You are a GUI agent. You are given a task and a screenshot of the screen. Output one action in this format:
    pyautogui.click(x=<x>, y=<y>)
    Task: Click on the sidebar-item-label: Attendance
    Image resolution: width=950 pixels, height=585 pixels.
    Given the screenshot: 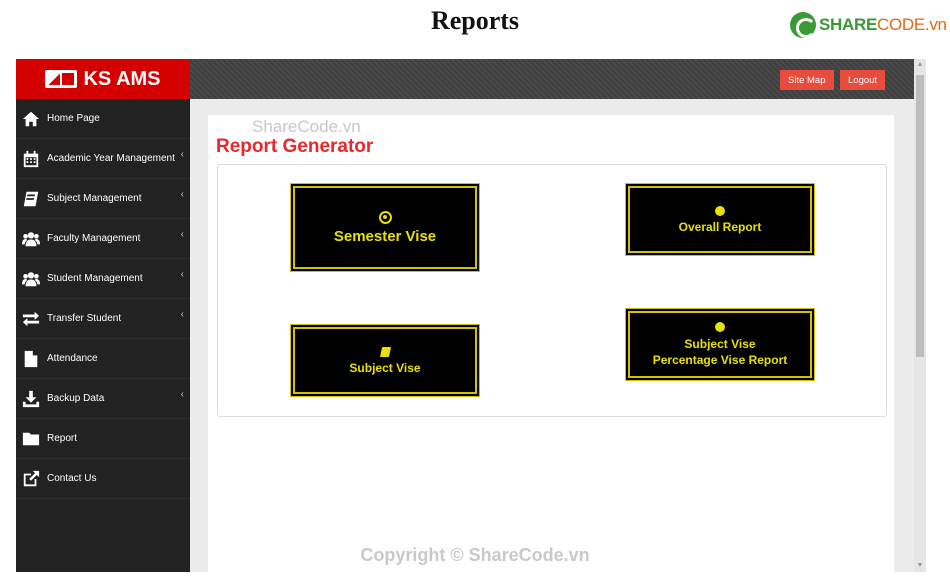 What is the action you would take?
    pyautogui.click(x=72, y=358)
    